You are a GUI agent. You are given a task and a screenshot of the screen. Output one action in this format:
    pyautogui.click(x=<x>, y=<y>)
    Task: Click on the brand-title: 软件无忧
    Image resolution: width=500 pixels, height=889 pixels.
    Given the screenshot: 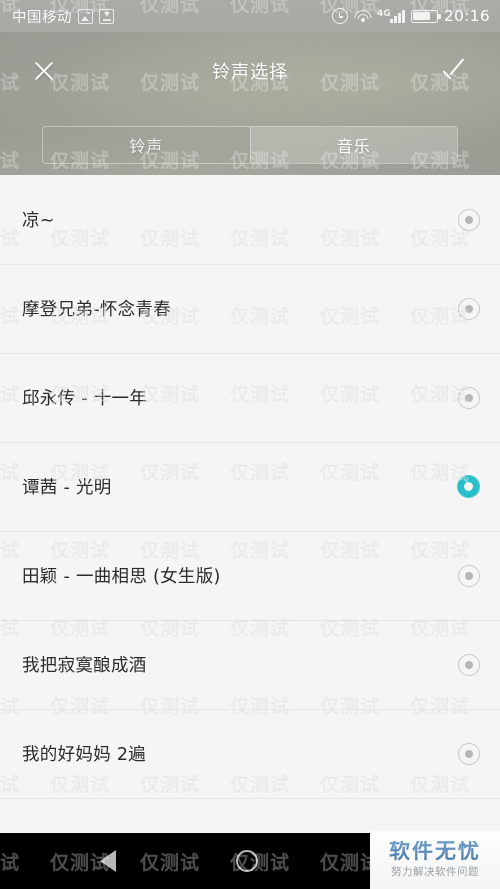 What is the action you would take?
    pyautogui.click(x=435, y=851)
    